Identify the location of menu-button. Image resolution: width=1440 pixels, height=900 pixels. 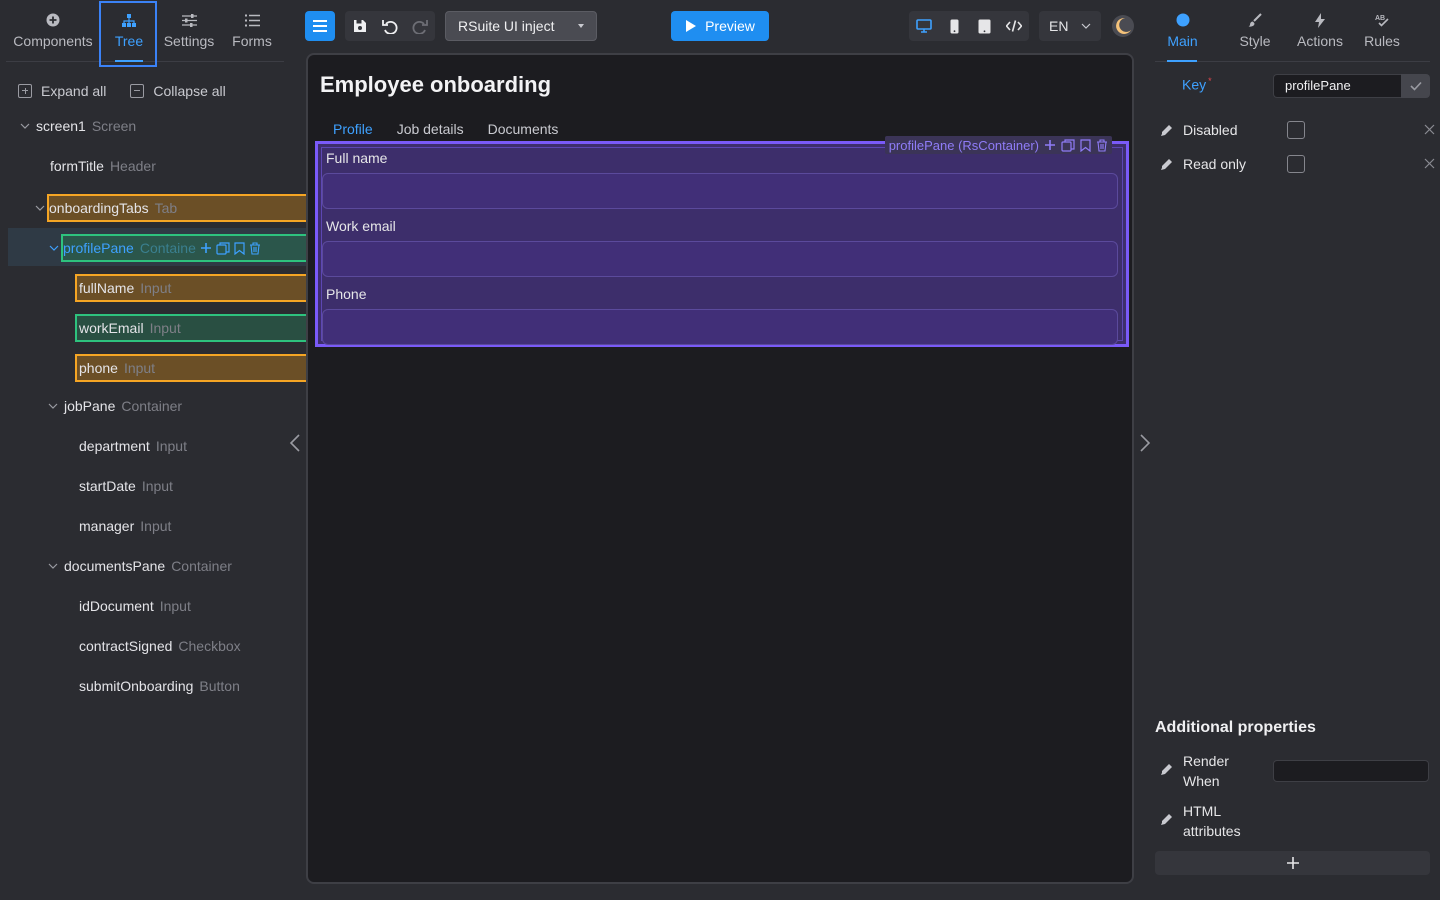
(320, 26).